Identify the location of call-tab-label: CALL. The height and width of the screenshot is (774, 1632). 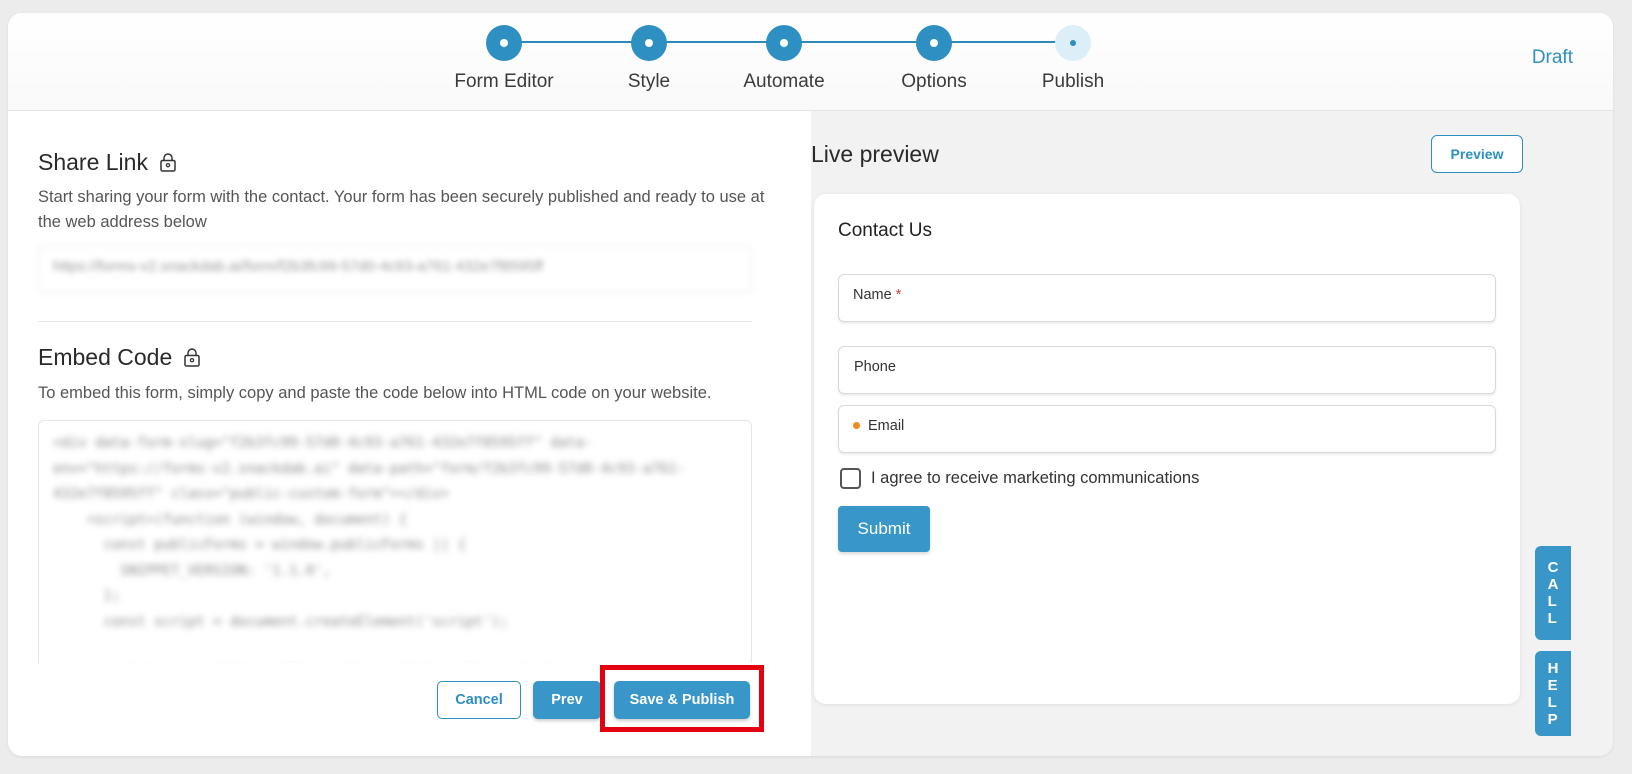
(1553, 593).